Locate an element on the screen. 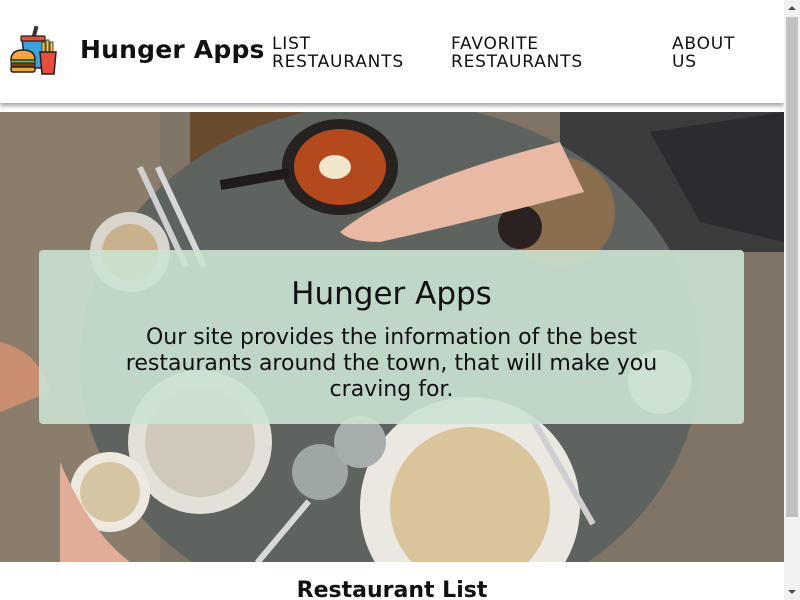 The width and height of the screenshot is (800, 600). scrollbar-thumb is located at coordinates (792, 267).